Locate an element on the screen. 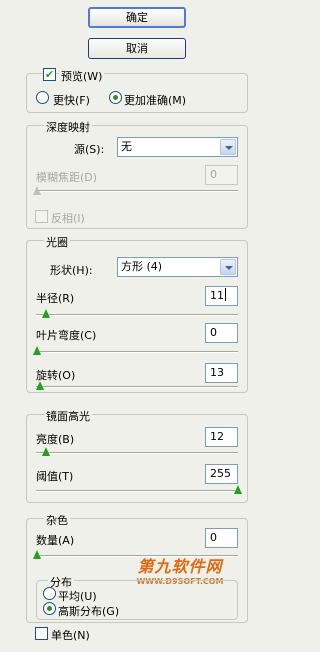 The width and height of the screenshot is (320, 652). text-caret is located at coordinates (225, 294).